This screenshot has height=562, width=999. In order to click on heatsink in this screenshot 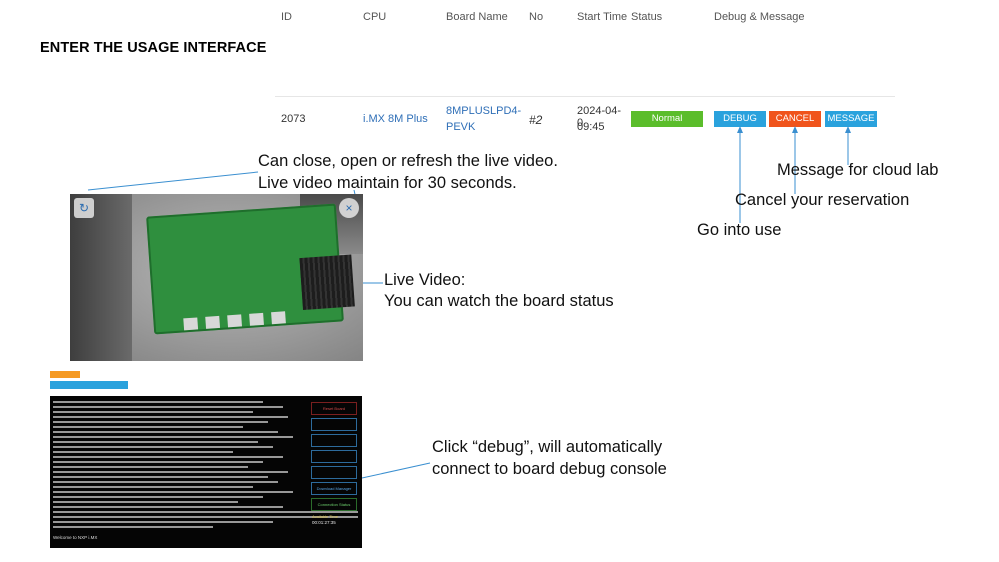, I will do `click(327, 282)`.